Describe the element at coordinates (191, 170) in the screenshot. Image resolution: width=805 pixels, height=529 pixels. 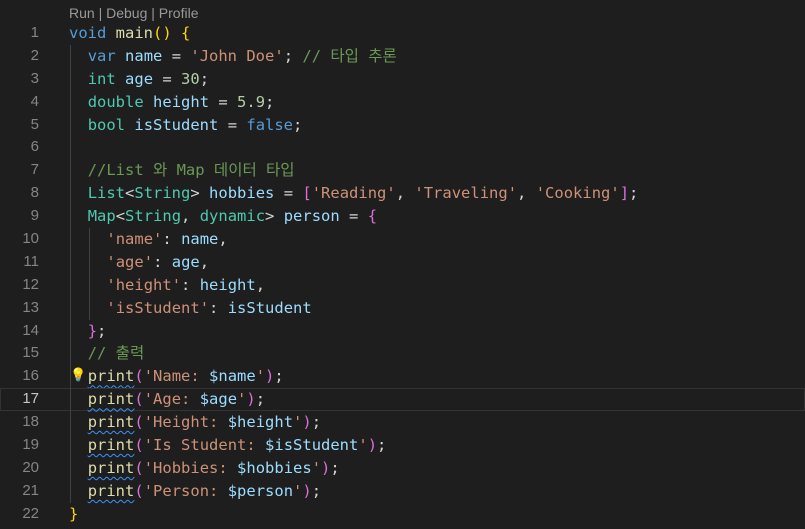
I see `code-token: //List 와 Map 데이터 타입` at that location.